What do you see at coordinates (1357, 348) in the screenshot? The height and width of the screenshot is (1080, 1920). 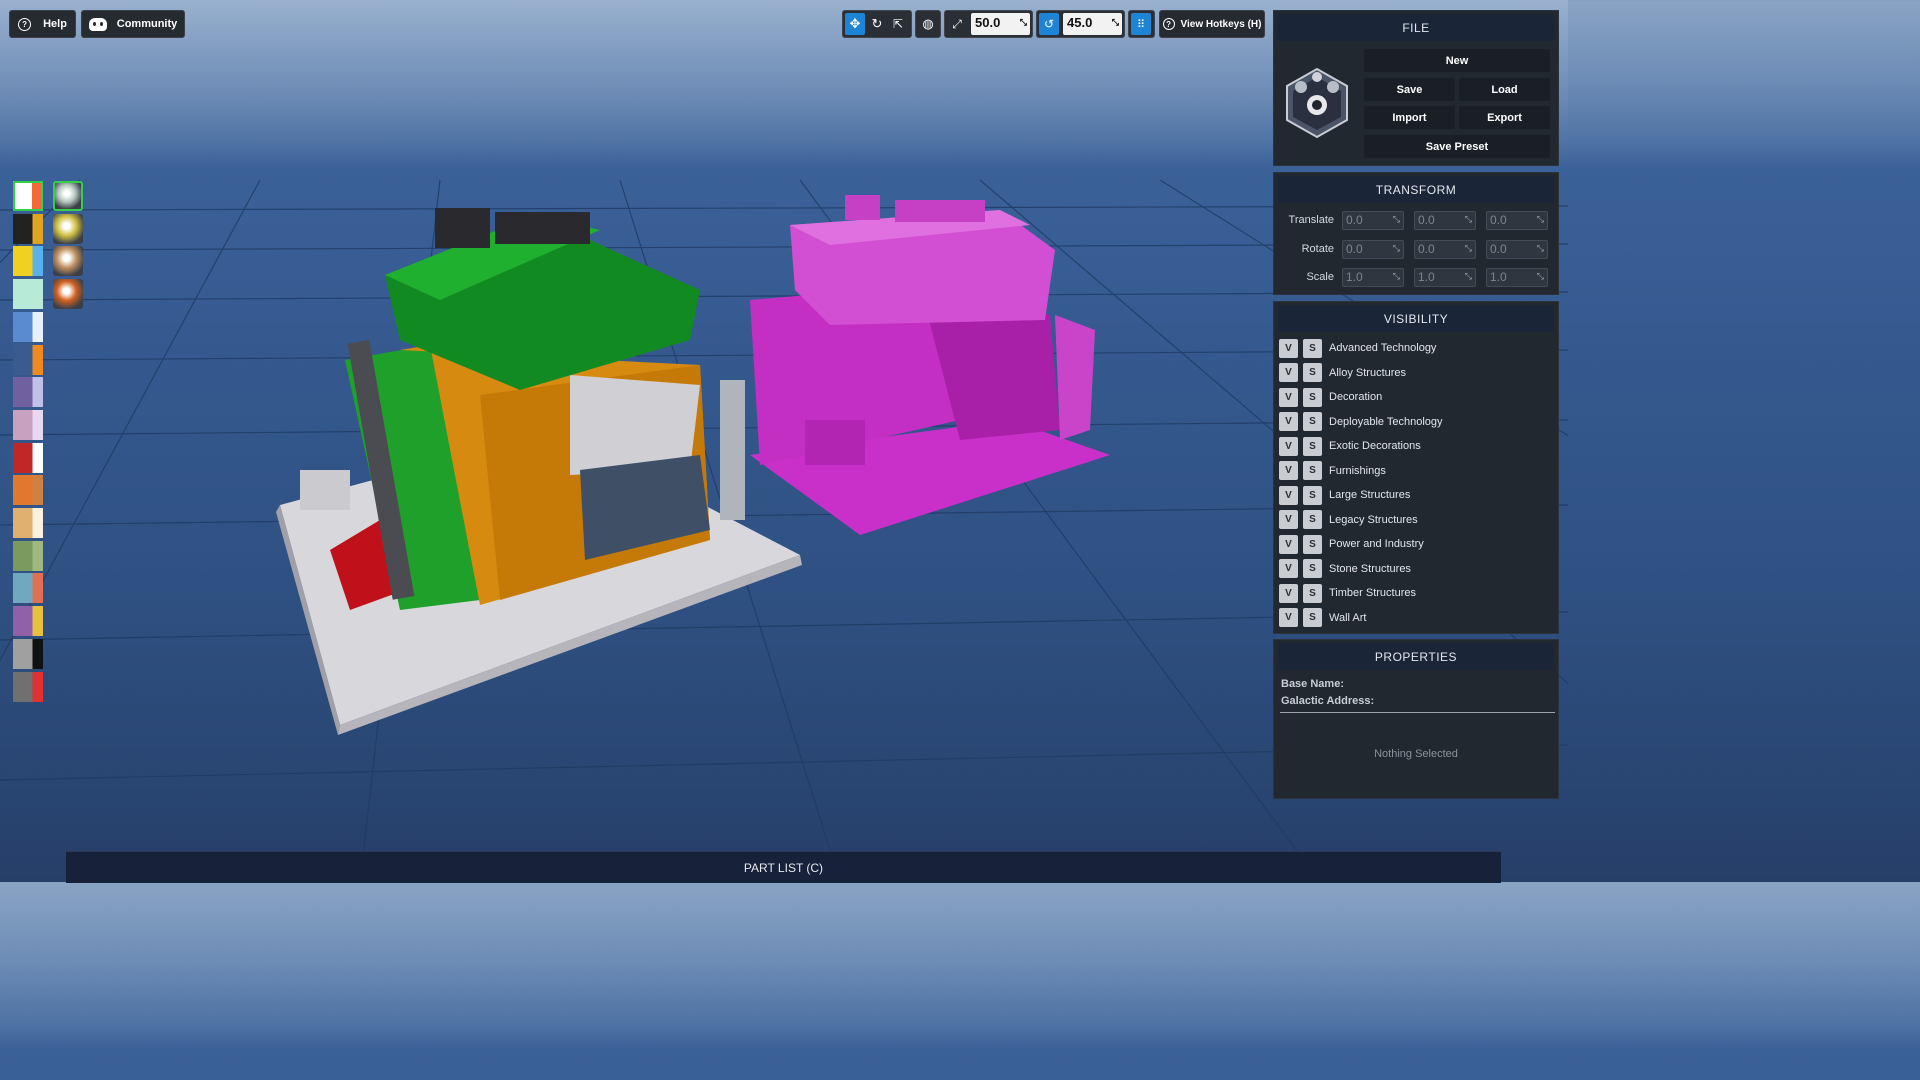 I see `visibility-row: V S Advanced Technology` at bounding box center [1357, 348].